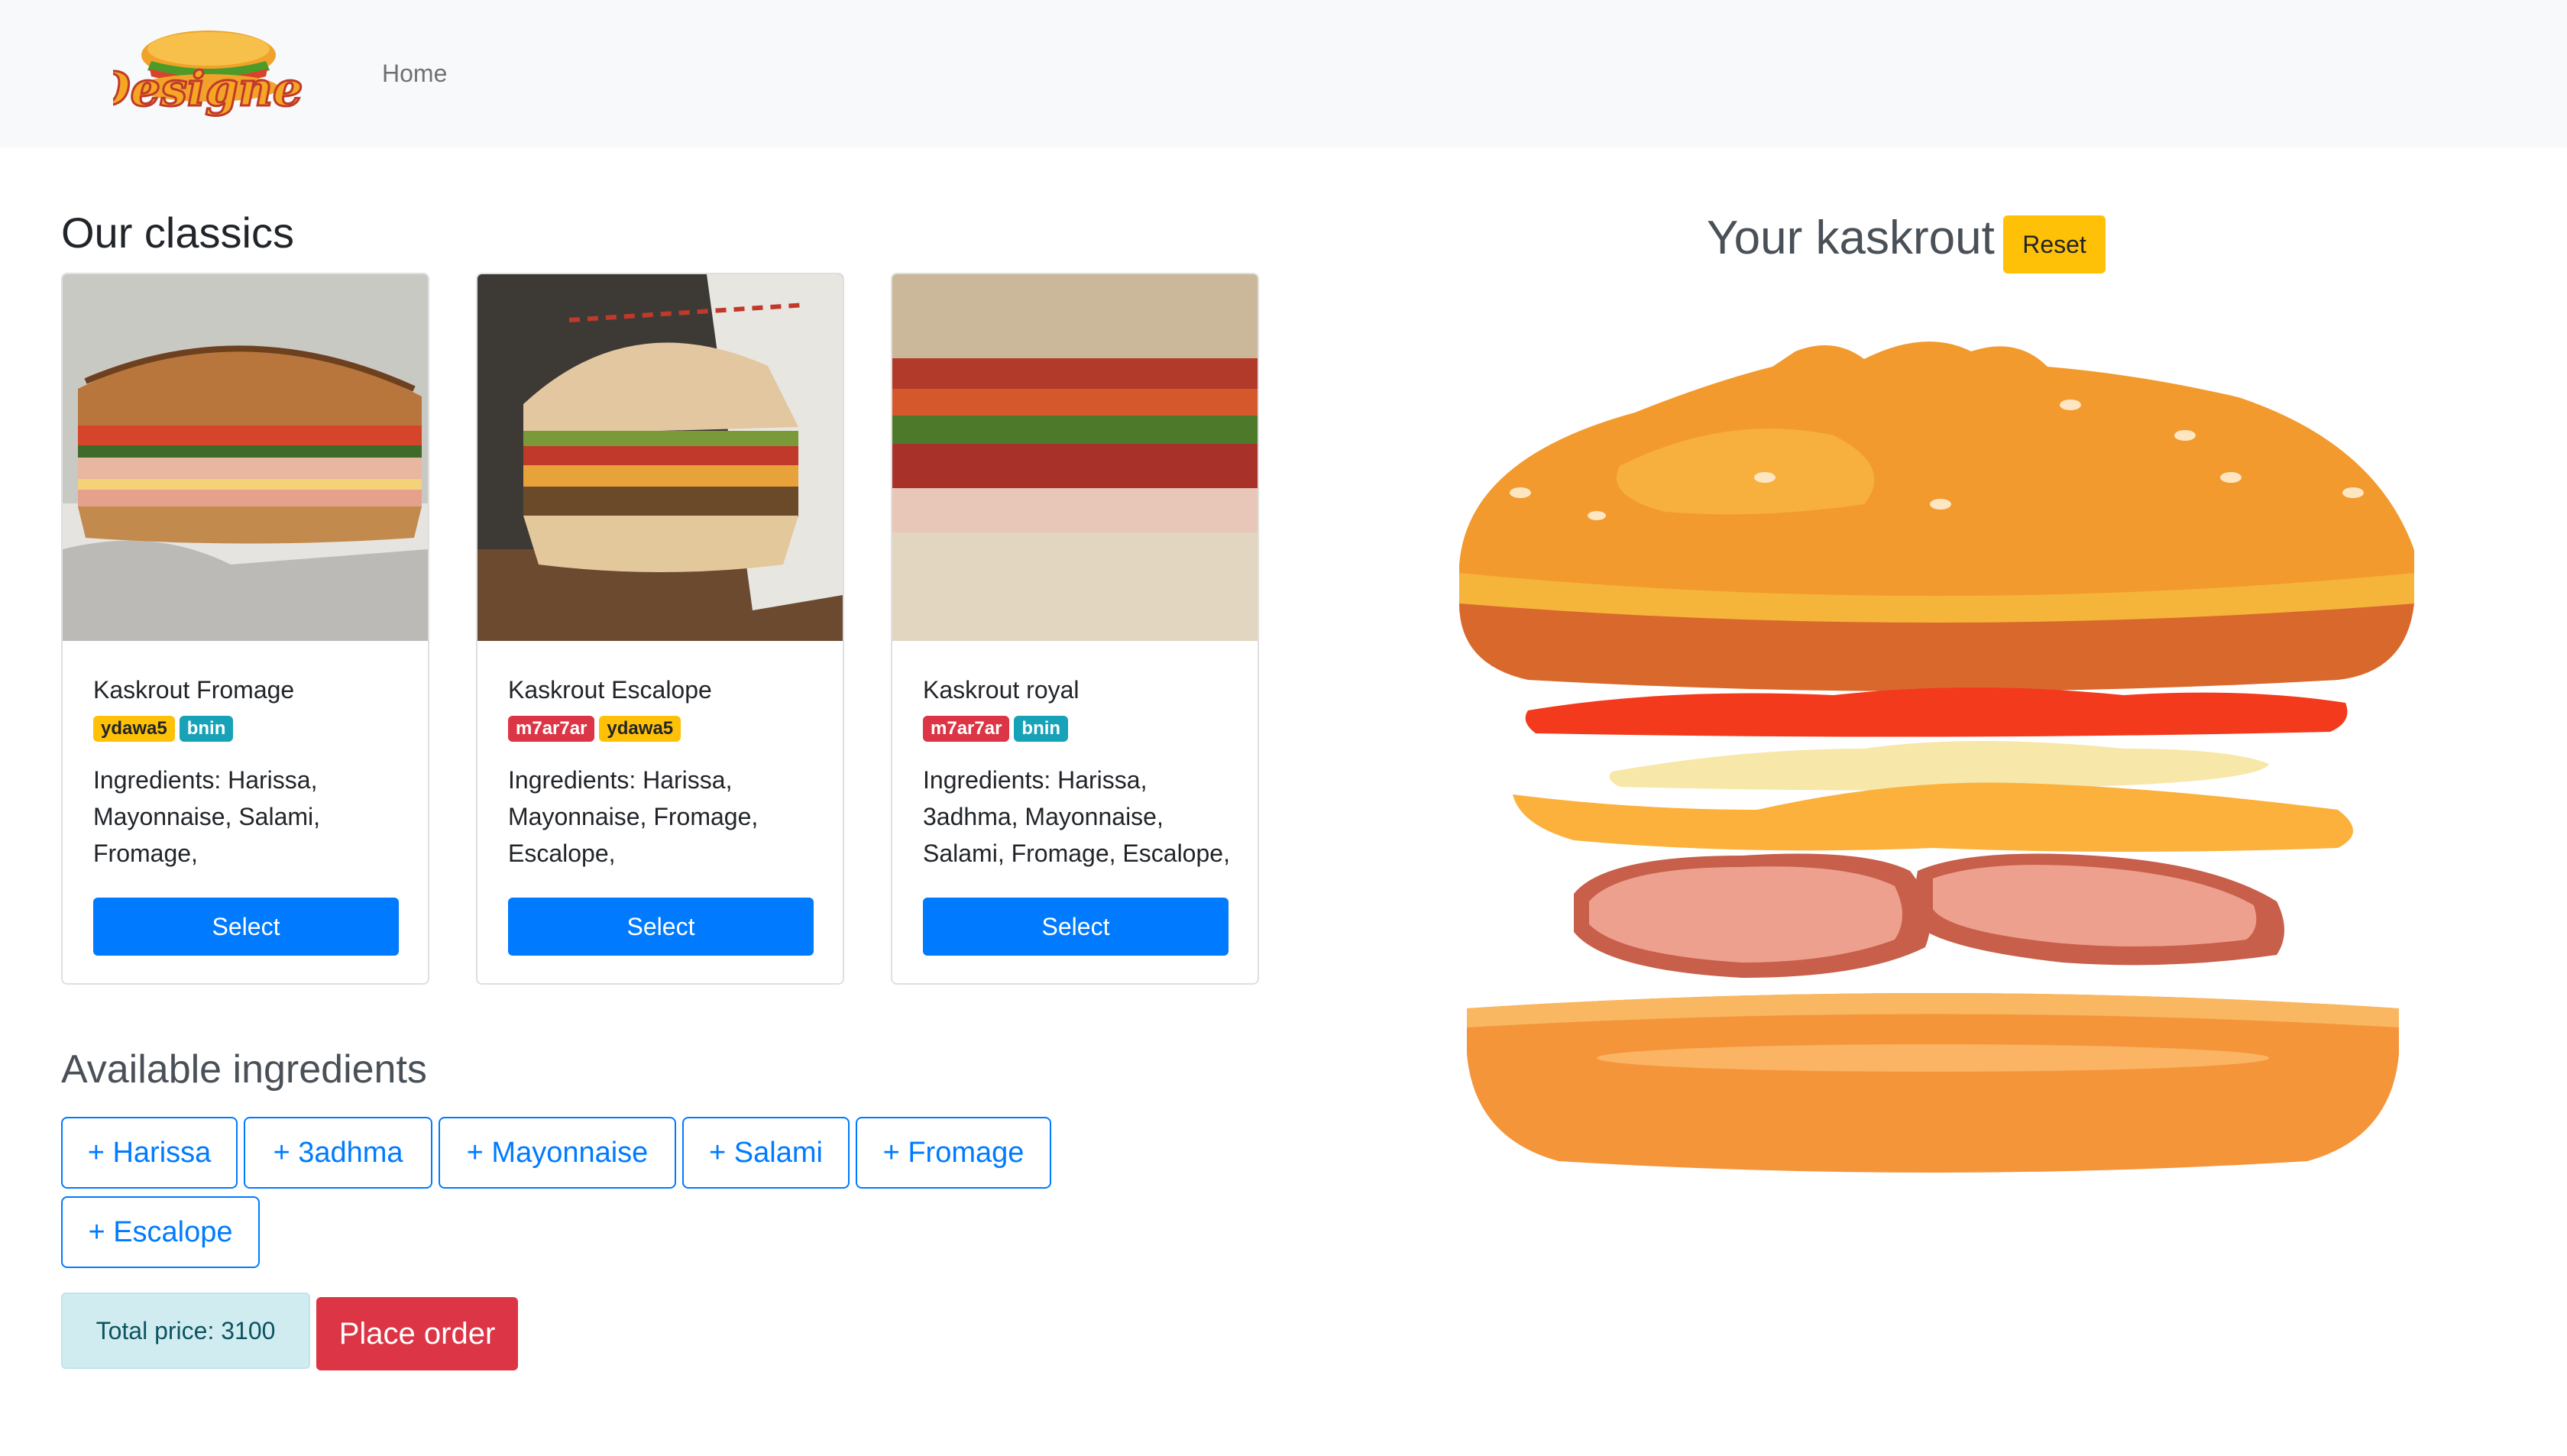 The image size is (2567, 1456). Describe the element at coordinates (766, 1153) in the screenshot. I see `add-salami-button: + Salami` at that location.